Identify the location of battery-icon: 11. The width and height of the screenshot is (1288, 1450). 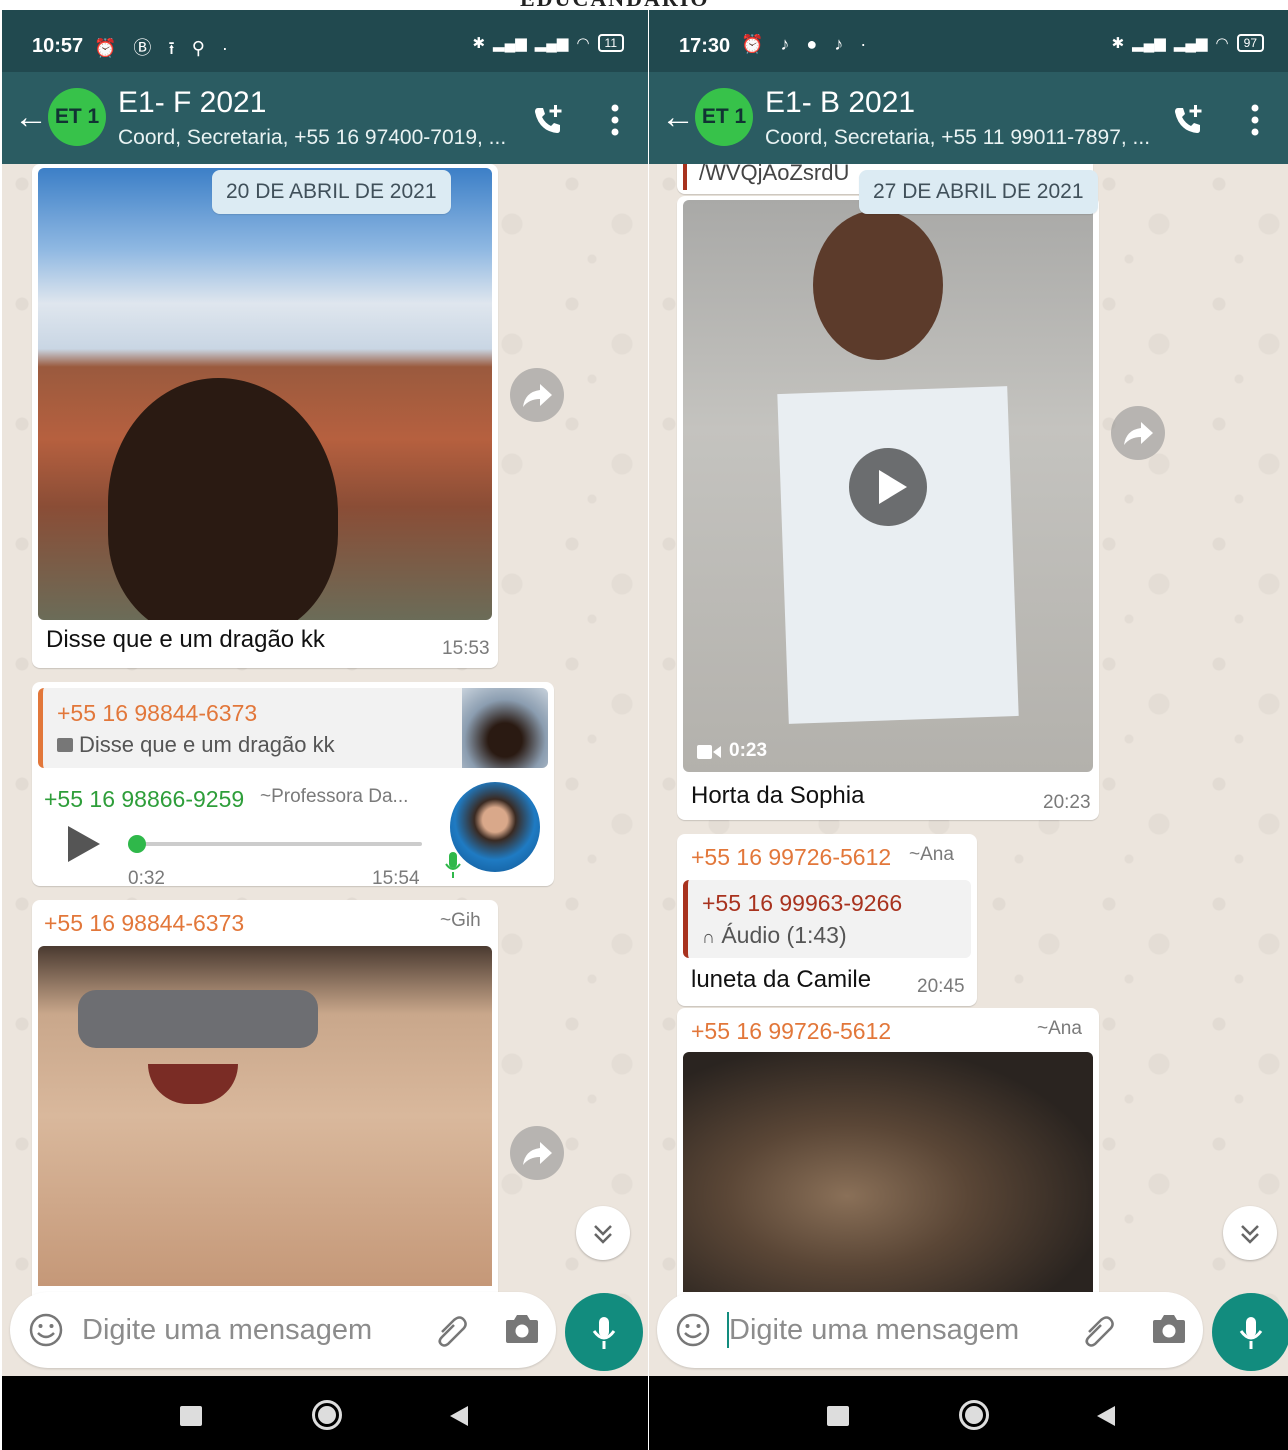
(610, 43).